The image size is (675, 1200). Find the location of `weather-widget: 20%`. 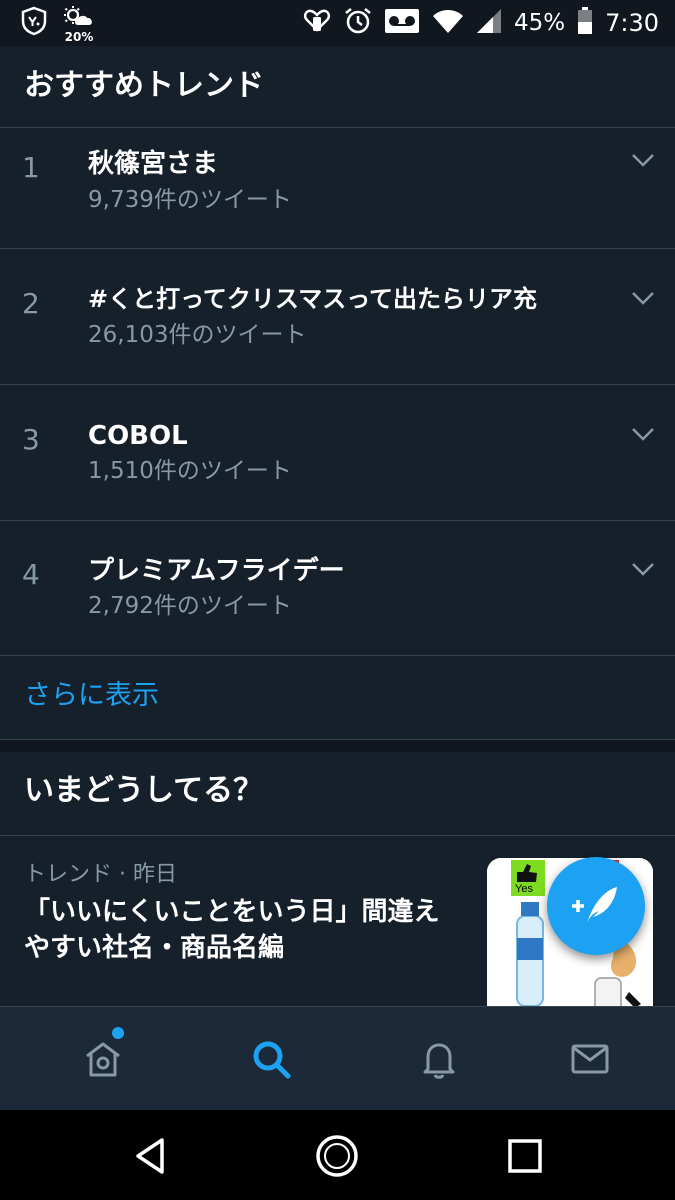

weather-widget: 20% is located at coordinates (79, 24).